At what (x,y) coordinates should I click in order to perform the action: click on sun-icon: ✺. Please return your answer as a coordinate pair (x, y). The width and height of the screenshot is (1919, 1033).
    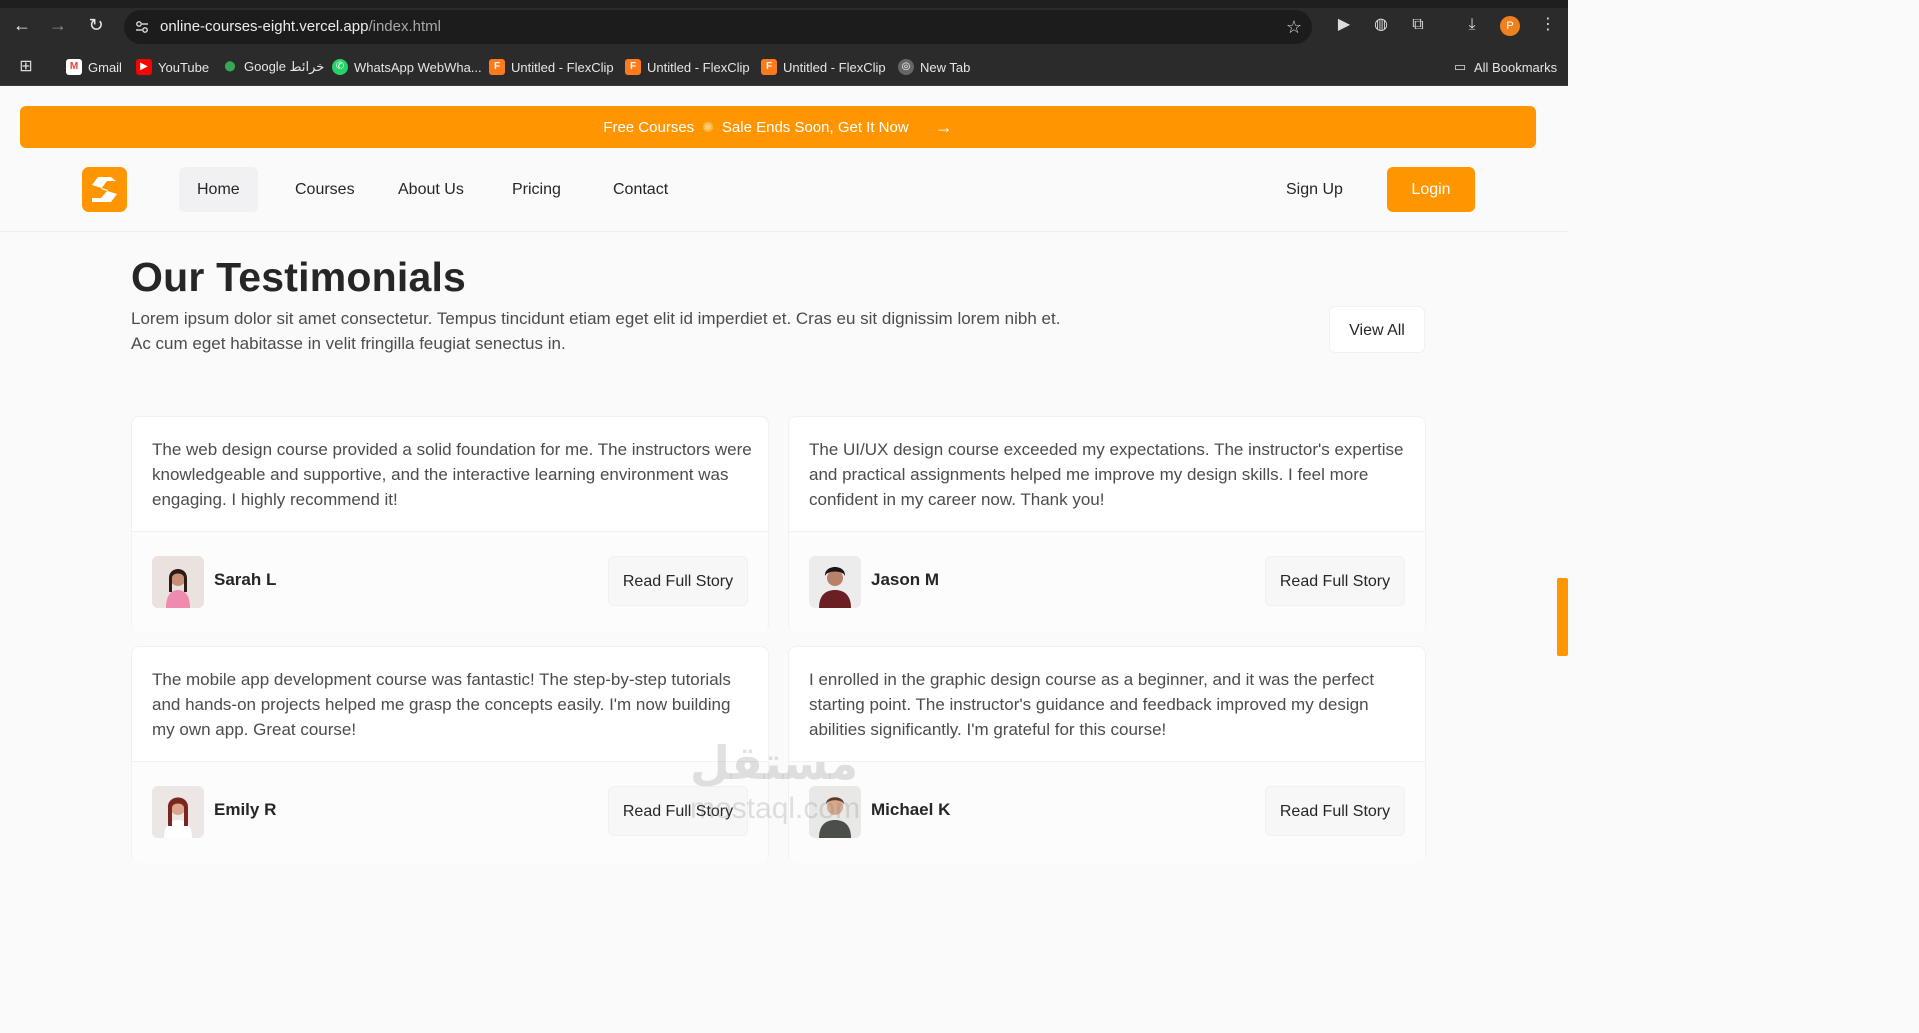
    Looking at the image, I should click on (708, 126).